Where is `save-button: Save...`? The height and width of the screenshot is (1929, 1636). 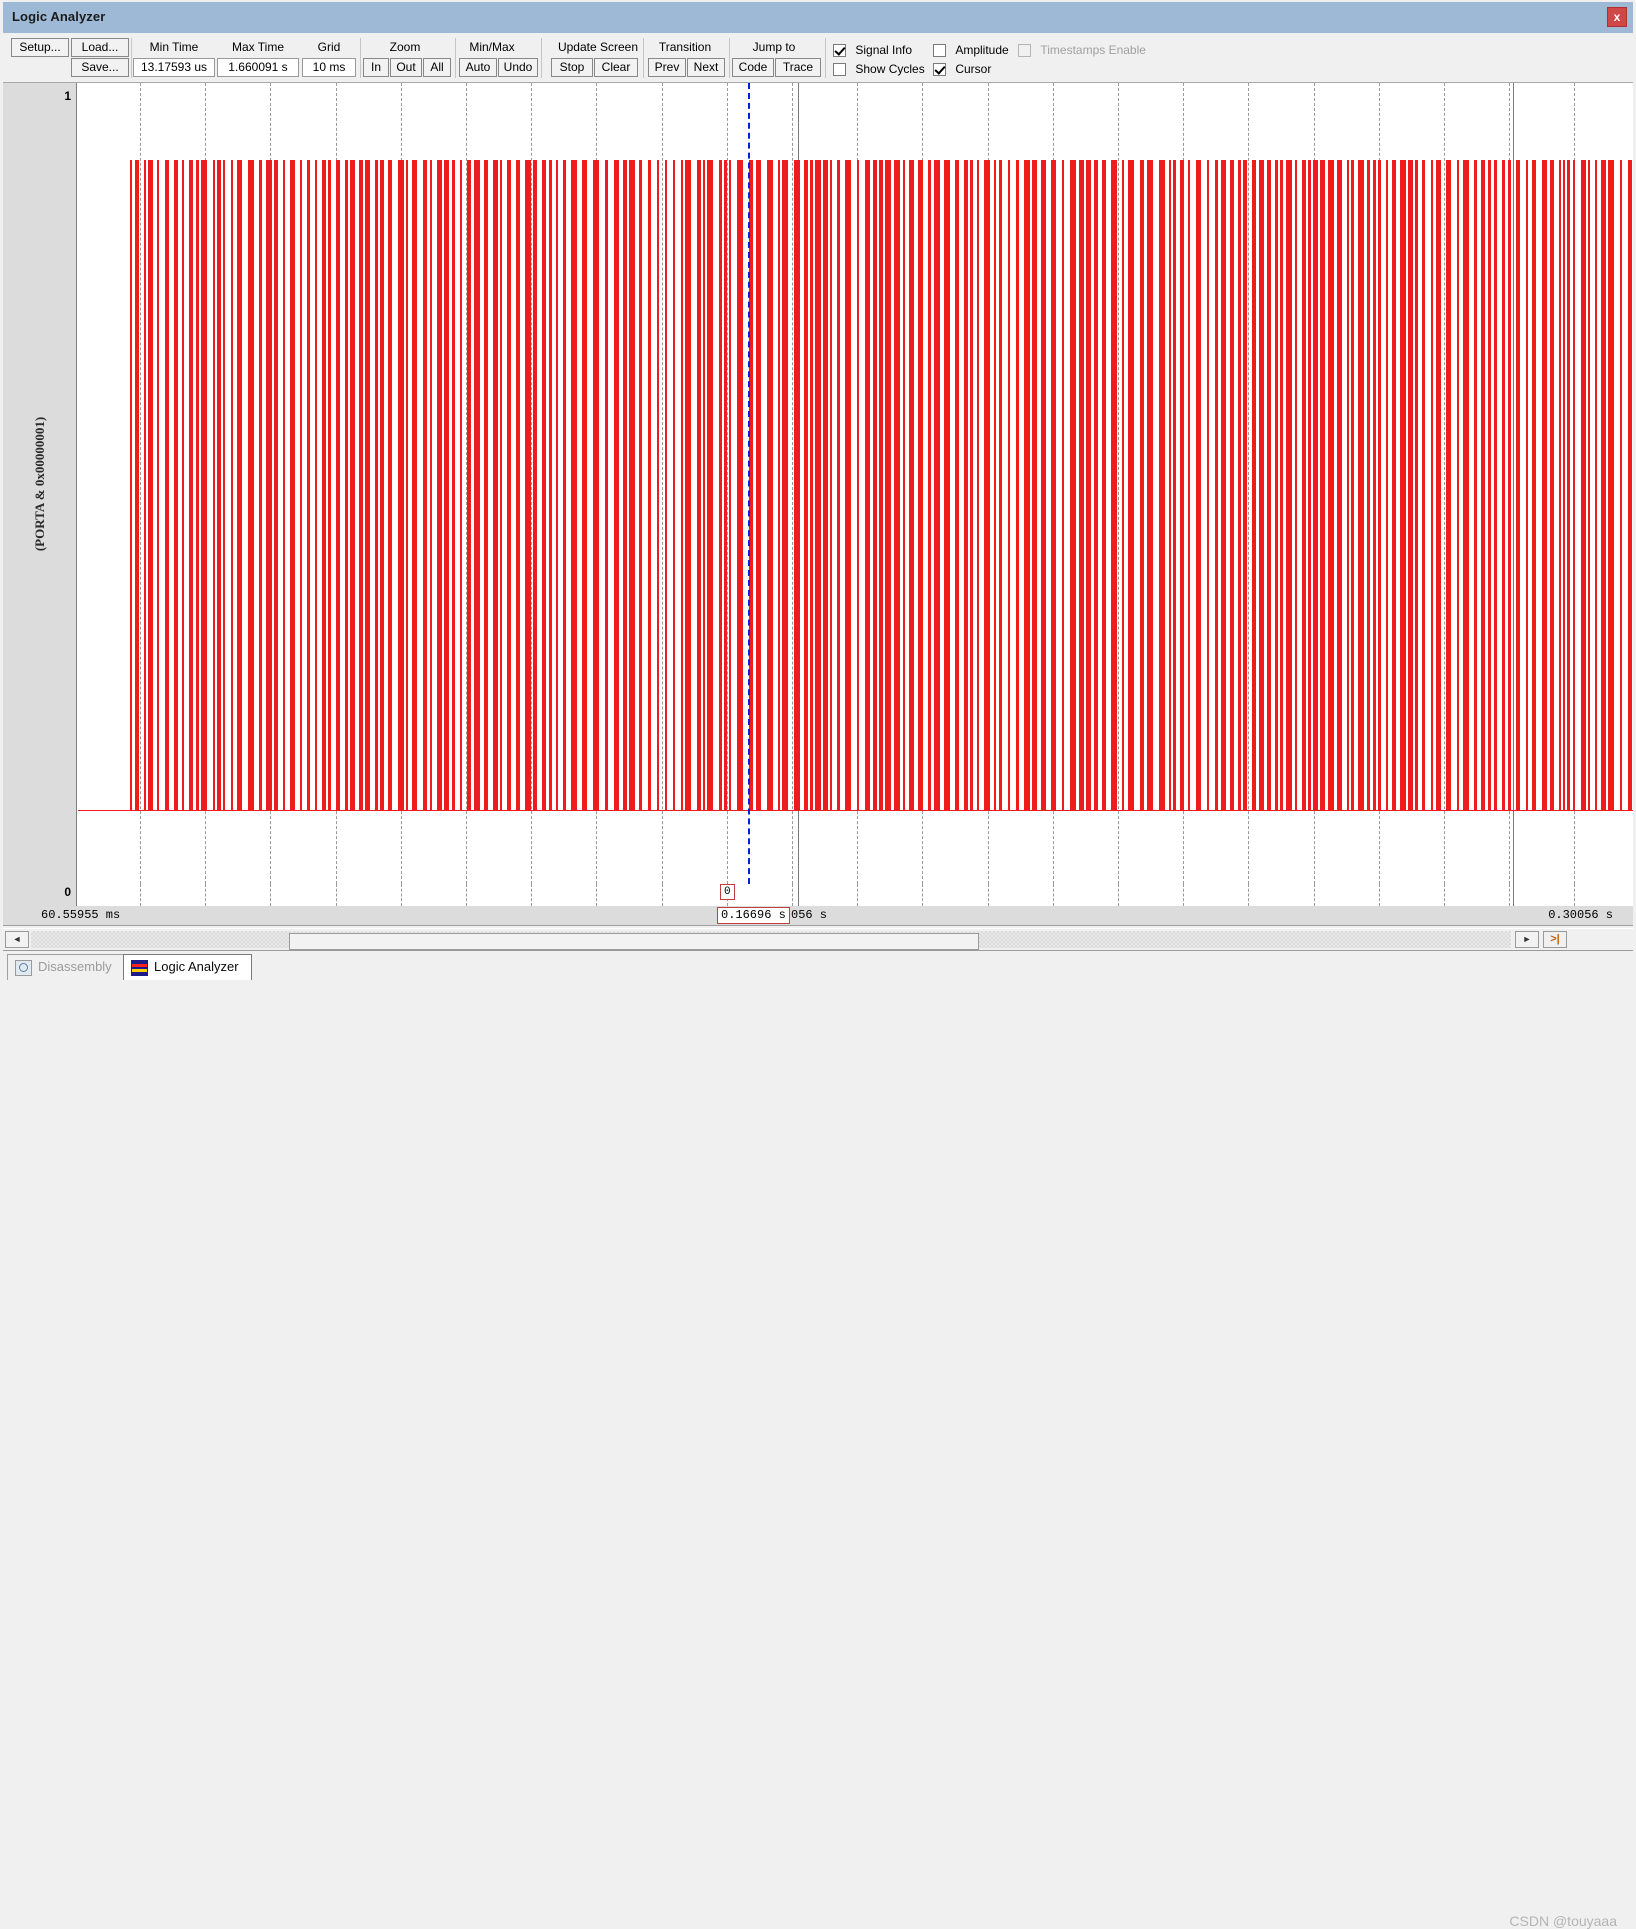 save-button: Save... is located at coordinates (100, 67).